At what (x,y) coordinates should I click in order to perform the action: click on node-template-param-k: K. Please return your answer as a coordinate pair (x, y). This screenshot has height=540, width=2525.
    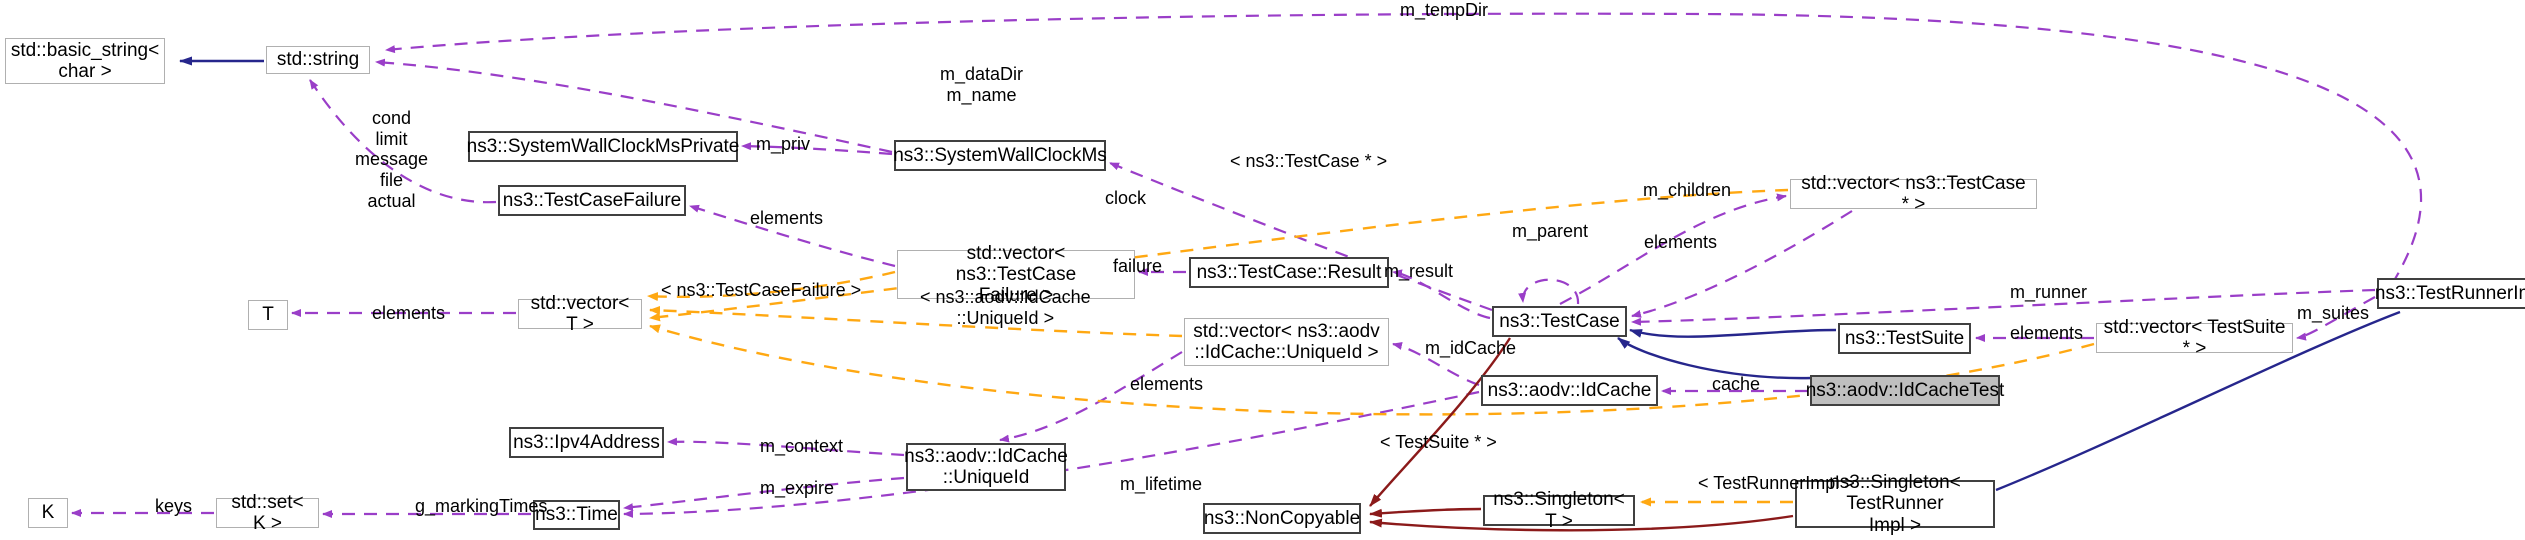
    Looking at the image, I should click on (48, 513).